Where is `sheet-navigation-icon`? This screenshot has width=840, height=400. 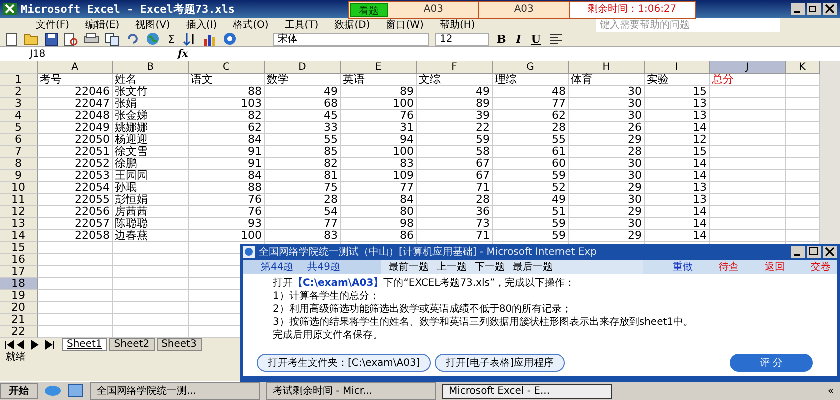 sheet-navigation-icon is located at coordinates (30, 345).